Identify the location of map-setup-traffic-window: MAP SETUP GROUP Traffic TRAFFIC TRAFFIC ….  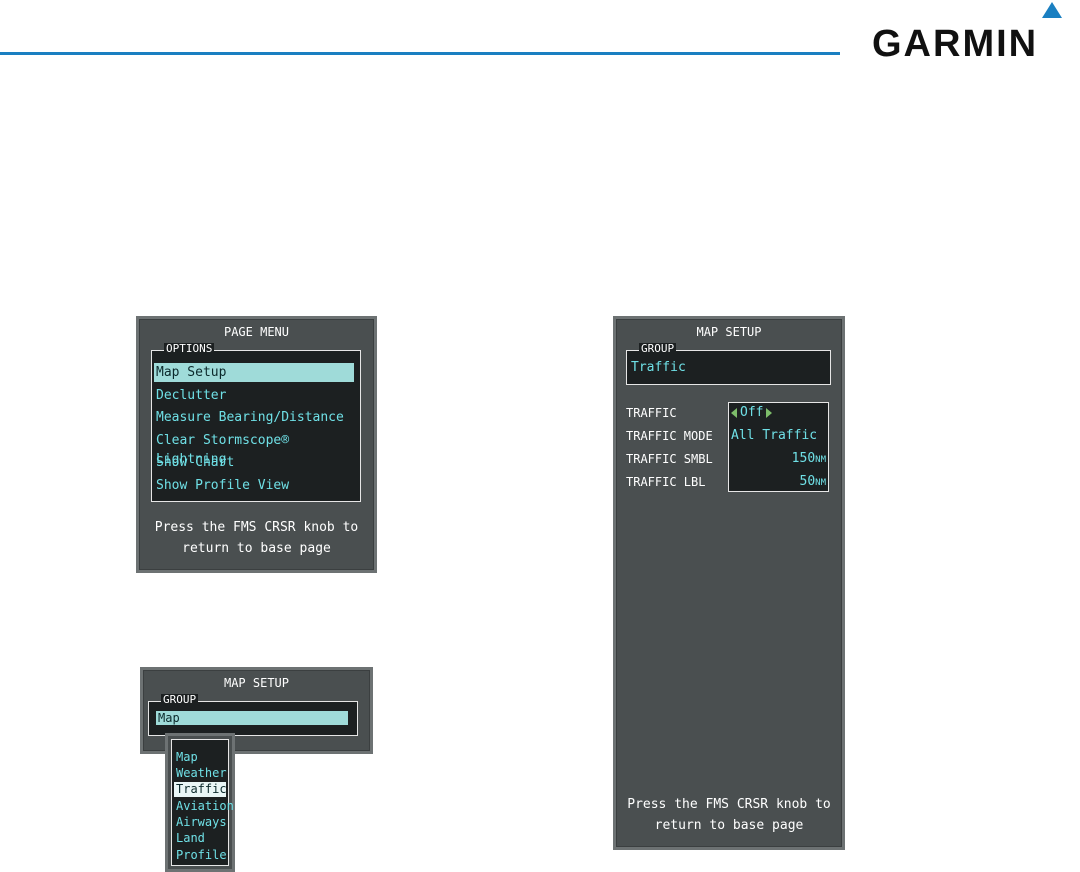
(729, 583).